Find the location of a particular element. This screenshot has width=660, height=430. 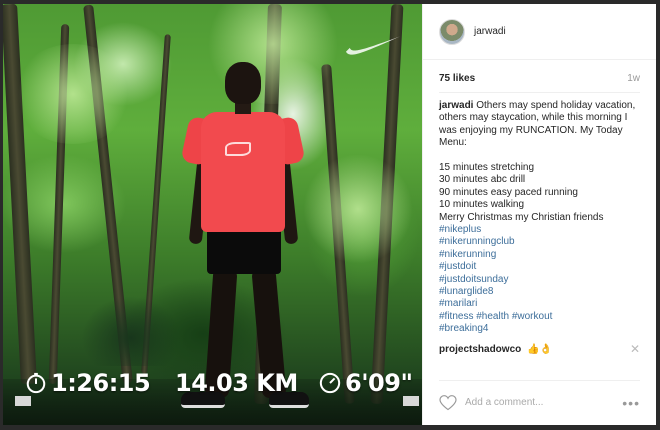

hashtag-link: #marilari is located at coordinates (542, 304).